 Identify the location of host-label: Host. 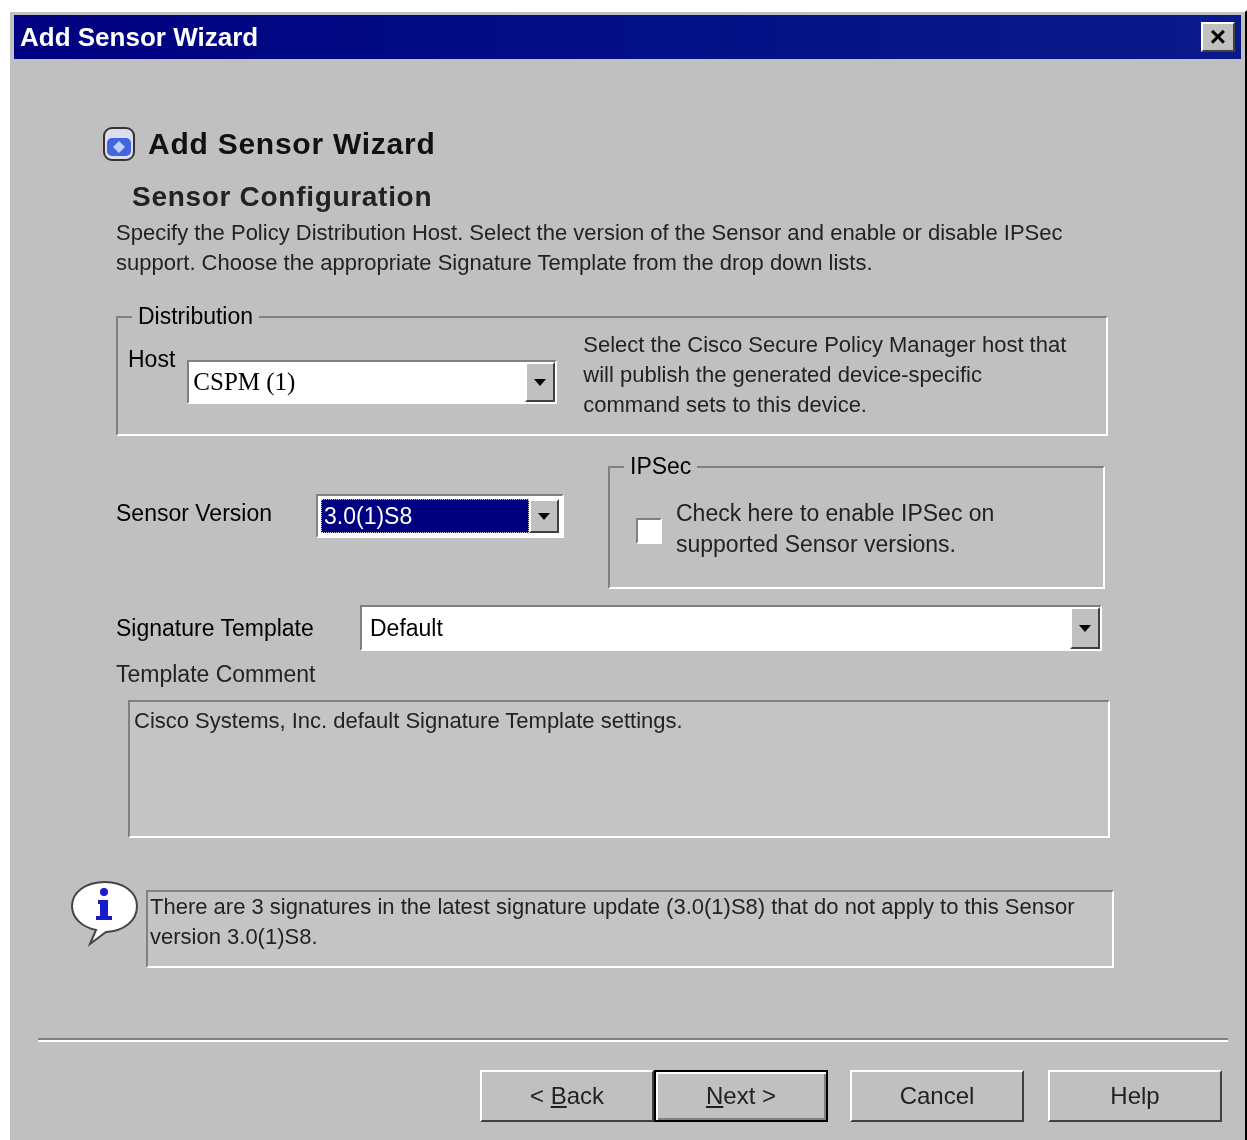
(152, 359).